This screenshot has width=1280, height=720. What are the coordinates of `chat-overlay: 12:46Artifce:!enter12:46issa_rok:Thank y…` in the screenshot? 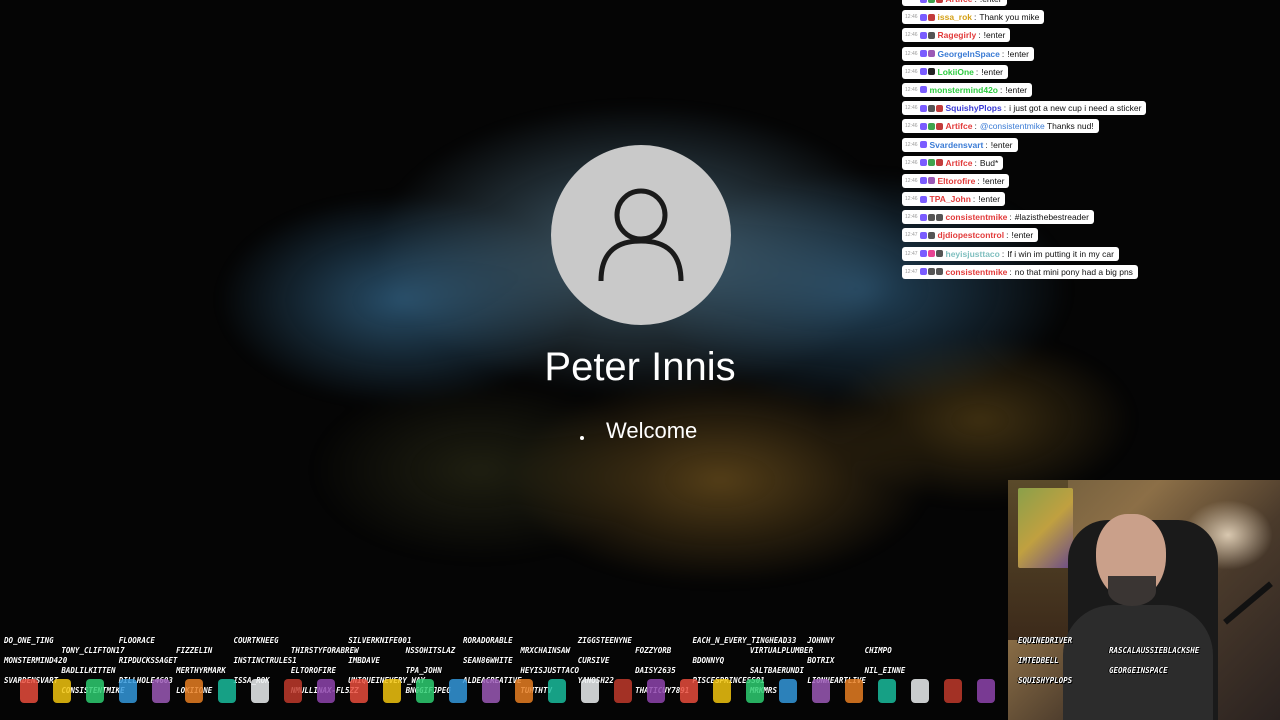 It's located at (1087, 141).